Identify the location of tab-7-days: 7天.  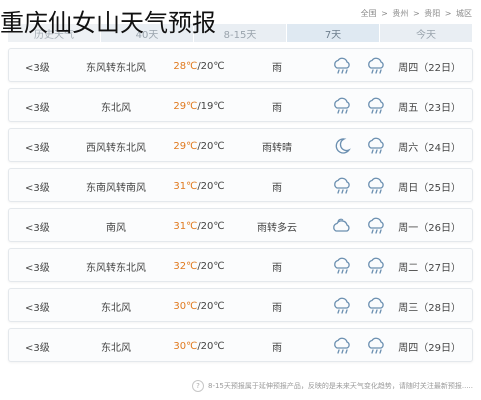
(333, 33).